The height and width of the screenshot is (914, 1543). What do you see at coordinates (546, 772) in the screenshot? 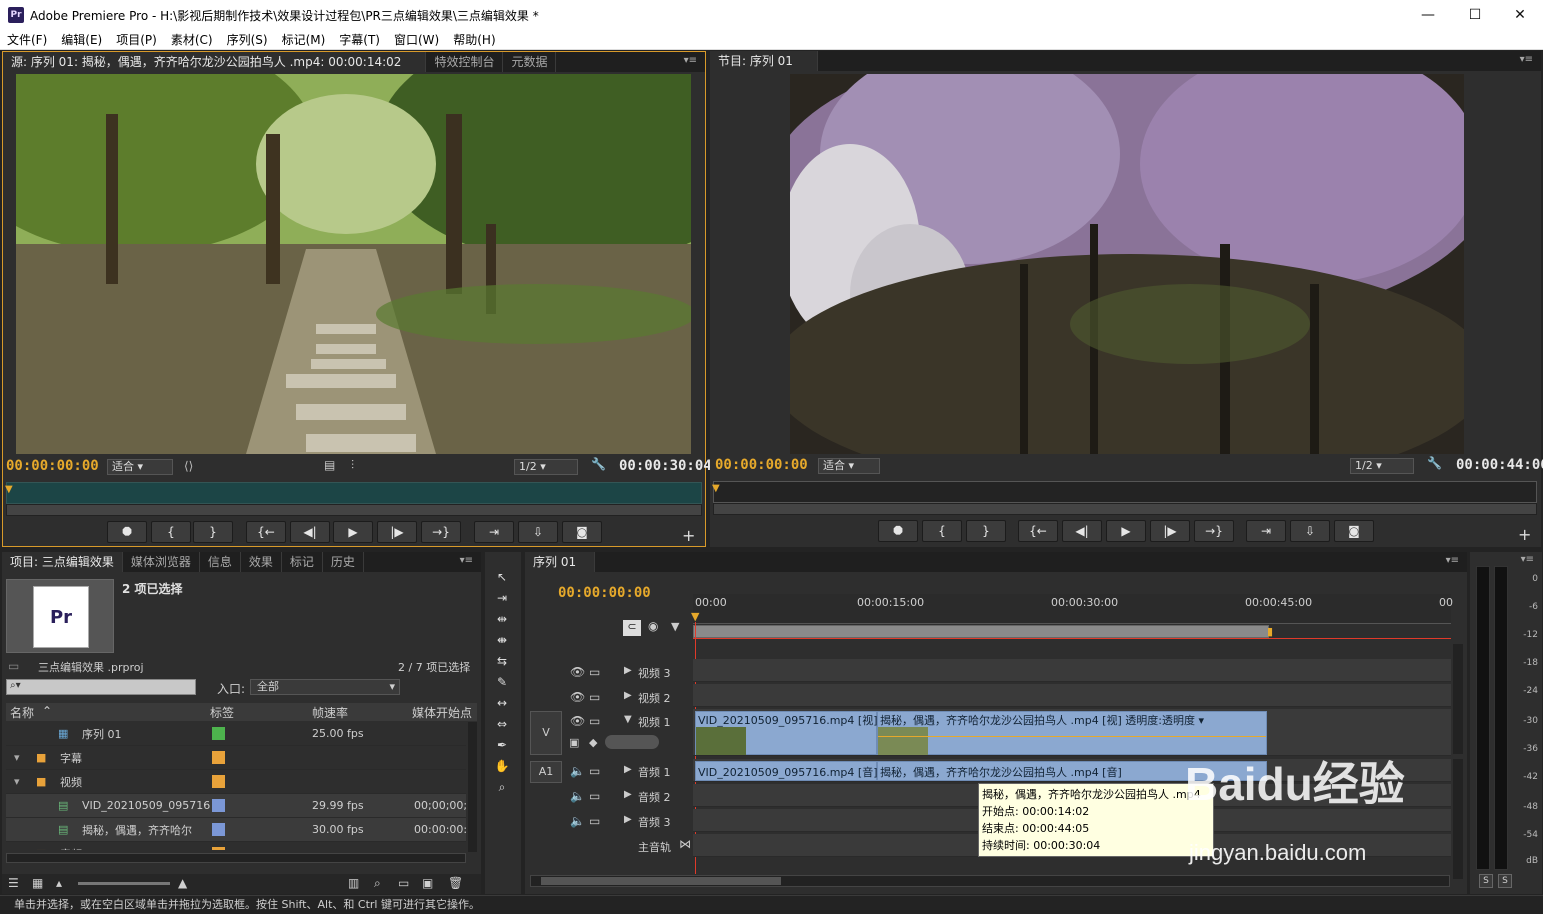
I see `audio-source-patch: A1` at bounding box center [546, 772].